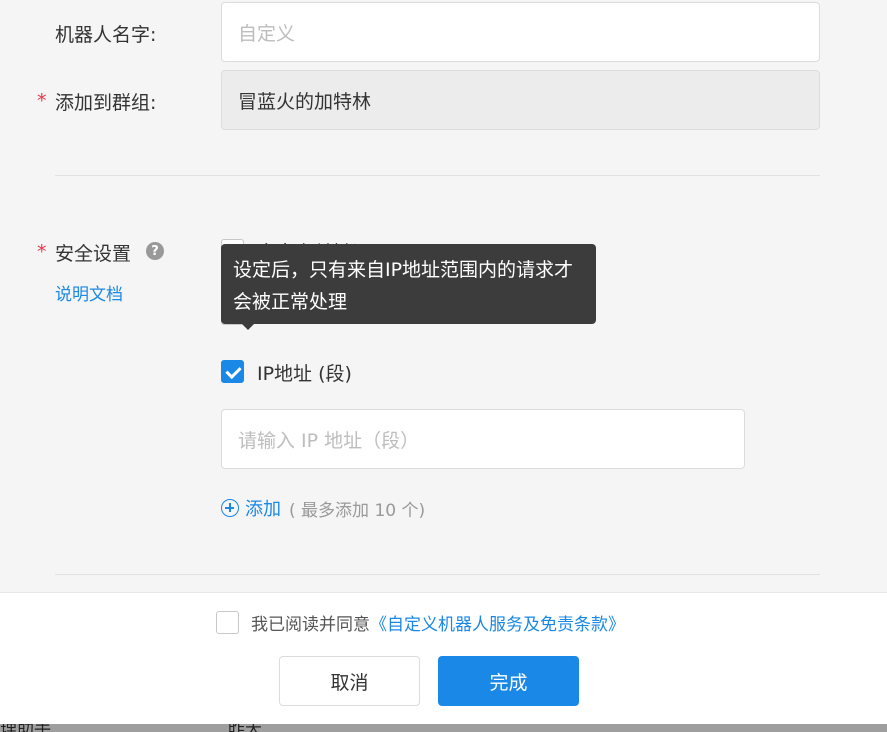 This screenshot has width=887, height=732. Describe the element at coordinates (93, 254) in the screenshot. I see `security-label: 安全设置` at that location.